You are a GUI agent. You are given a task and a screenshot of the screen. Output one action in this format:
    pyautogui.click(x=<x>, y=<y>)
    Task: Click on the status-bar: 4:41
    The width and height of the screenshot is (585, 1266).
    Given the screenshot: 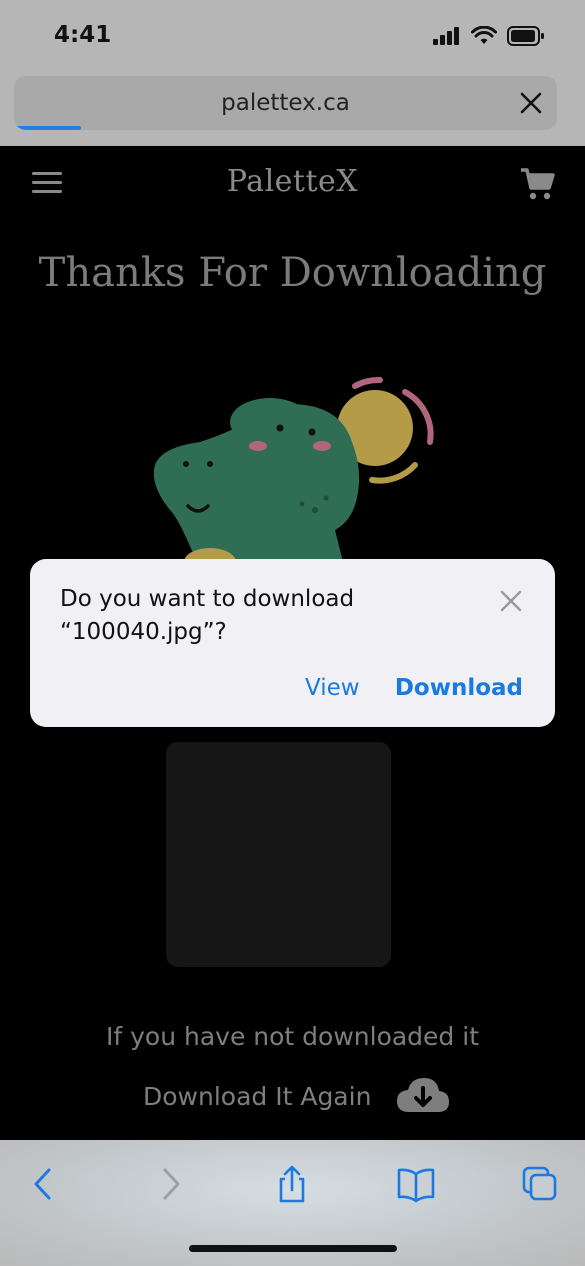 What is the action you would take?
    pyautogui.click(x=292, y=36)
    